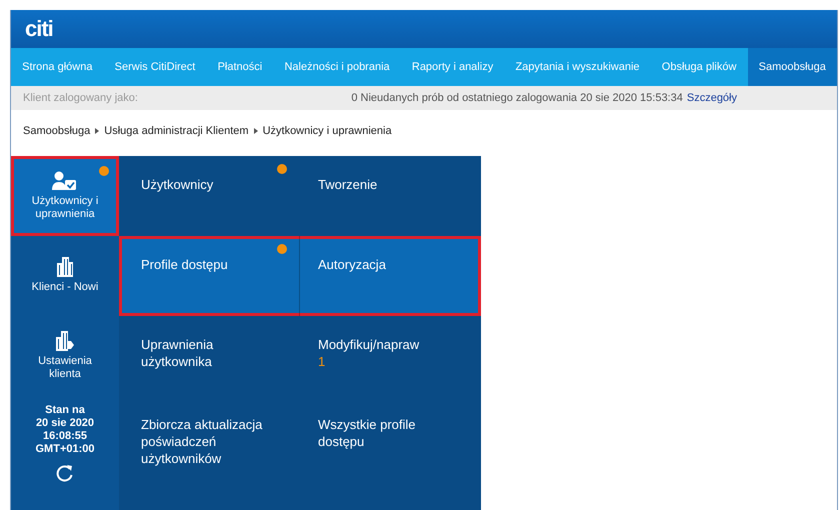  I want to click on menu-item: Modyfikuj/napraw 1, so click(390, 356).